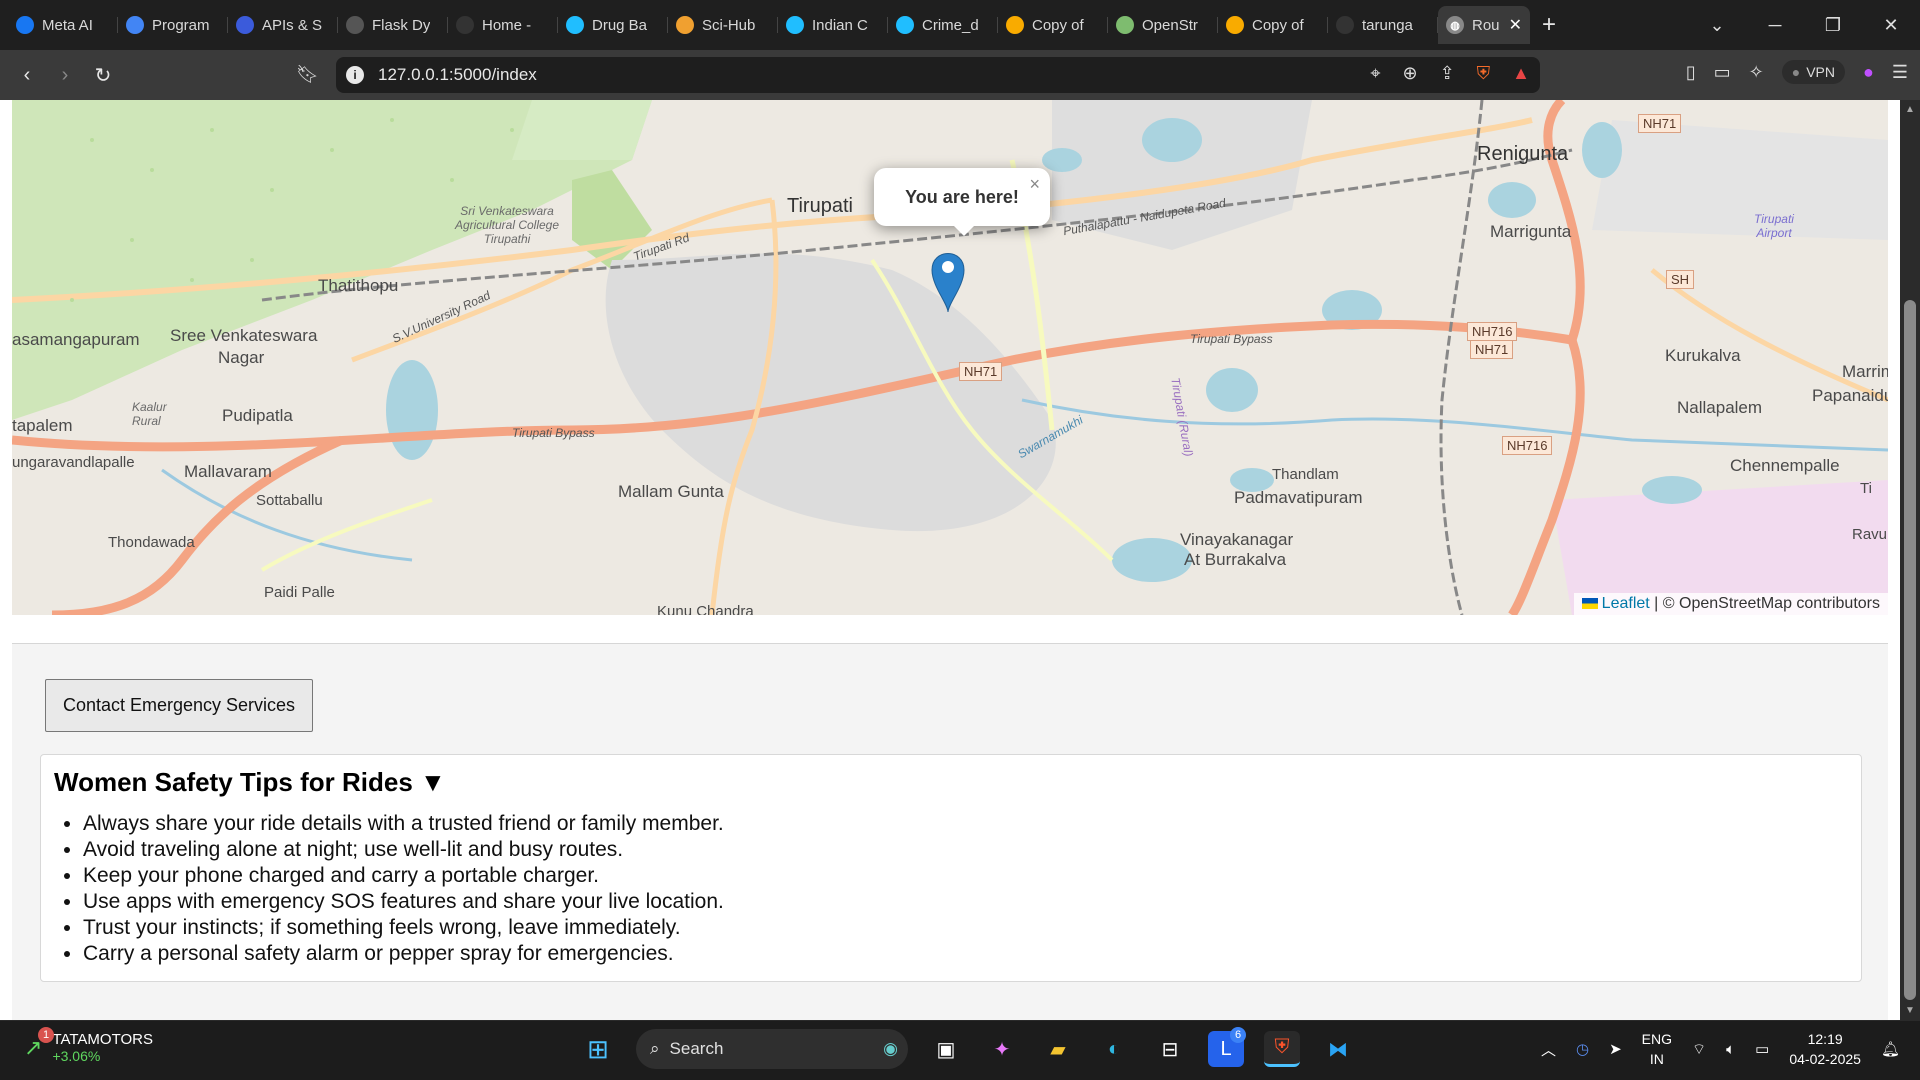 This screenshot has width=1920, height=1080. What do you see at coordinates (1227, 1047) in the screenshot?
I see `lenovo-app-icon: L6` at bounding box center [1227, 1047].